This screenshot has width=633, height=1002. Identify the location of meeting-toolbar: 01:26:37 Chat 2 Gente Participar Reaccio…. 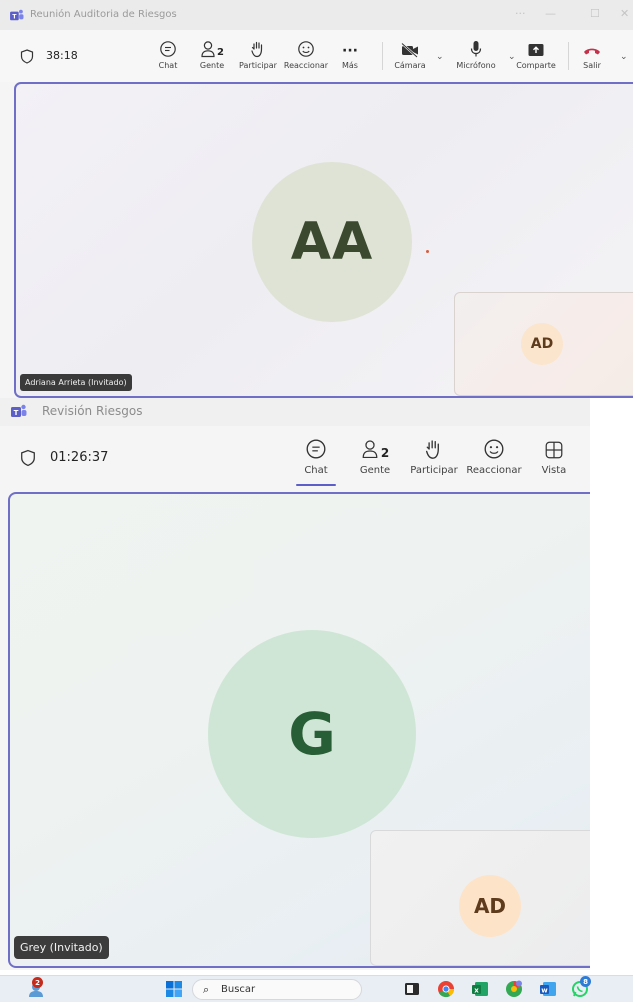
(295, 456).